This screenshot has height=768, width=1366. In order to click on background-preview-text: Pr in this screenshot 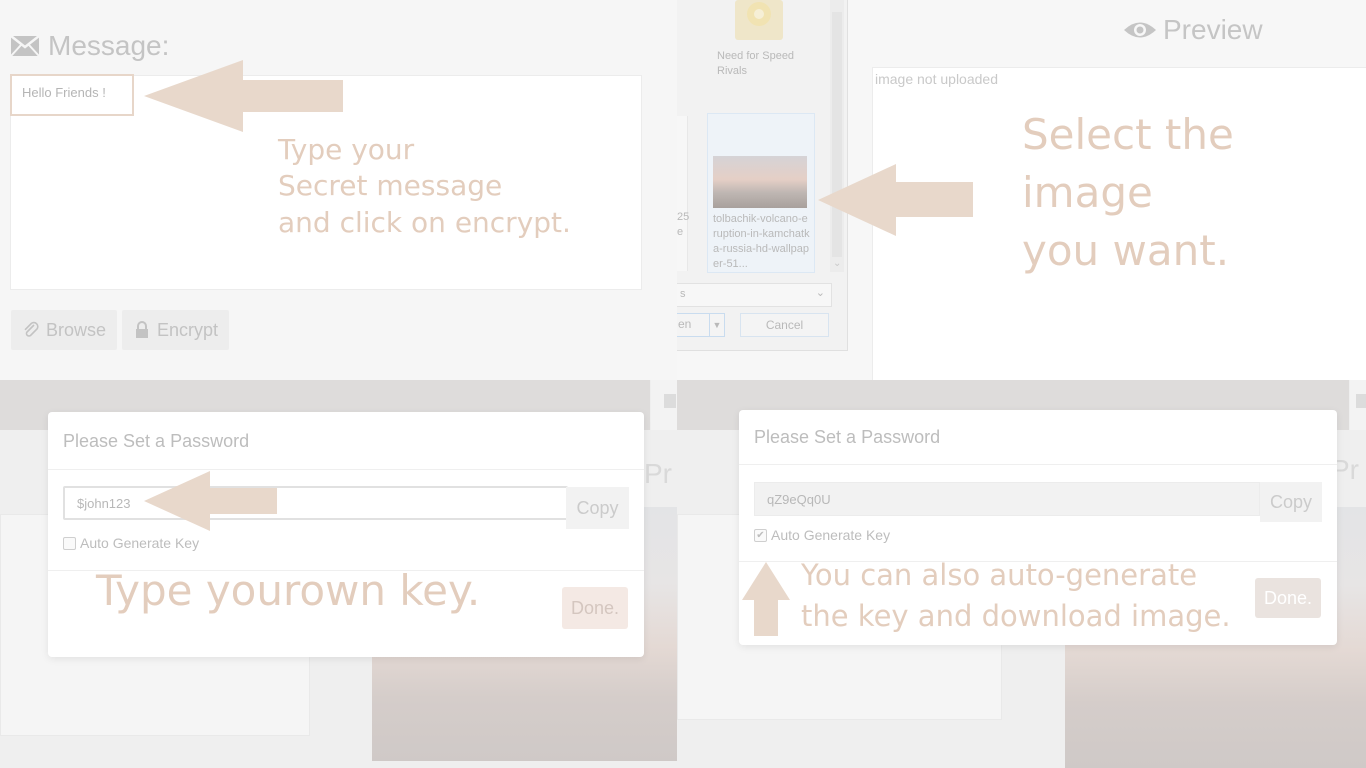, I will do `click(658, 473)`.